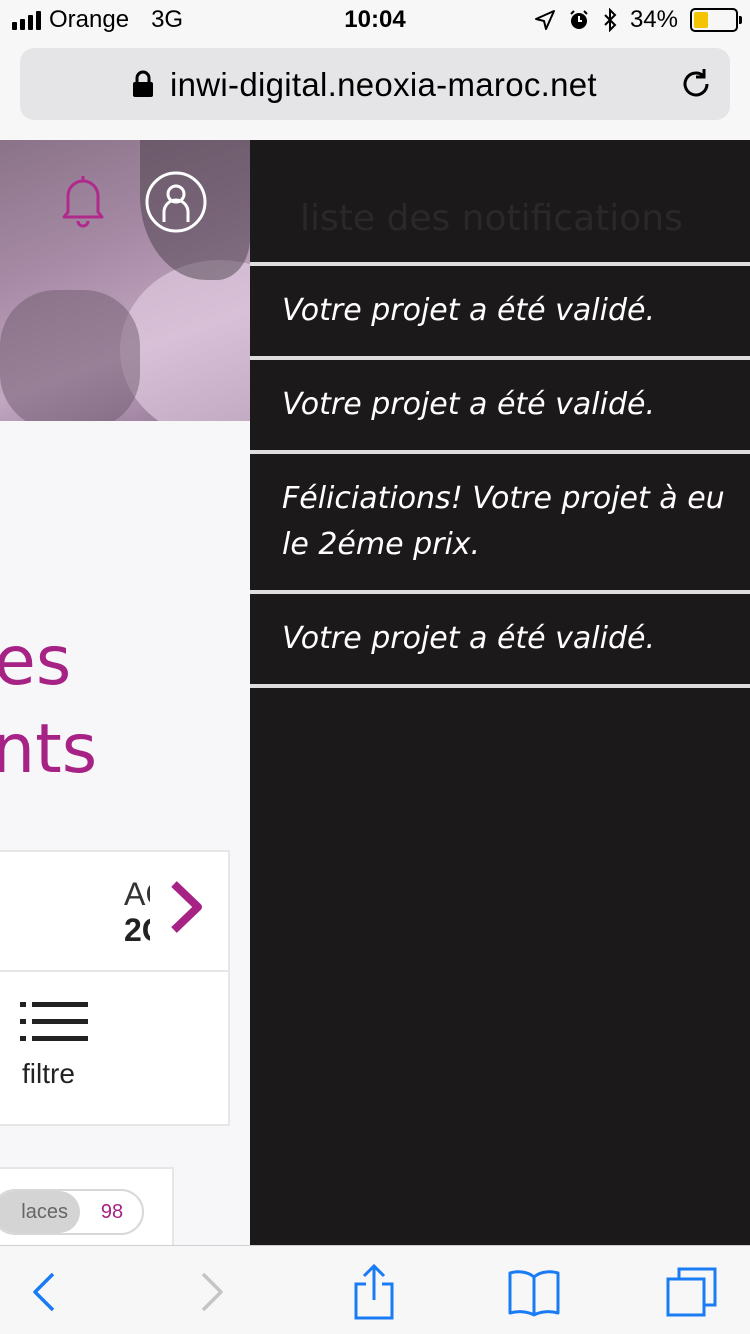 The height and width of the screenshot is (1334, 750). I want to click on tabs-icon, so click(691, 1292).